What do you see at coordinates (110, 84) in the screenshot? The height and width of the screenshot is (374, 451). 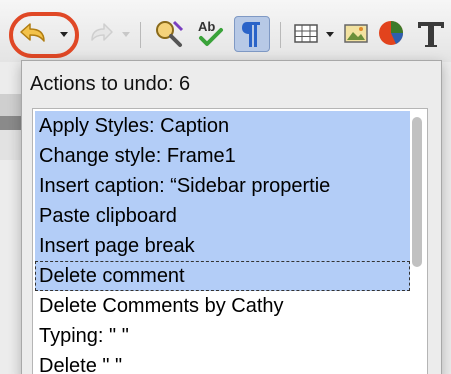 I see `actions-to-undo-label: Actions to undo: 6` at bounding box center [110, 84].